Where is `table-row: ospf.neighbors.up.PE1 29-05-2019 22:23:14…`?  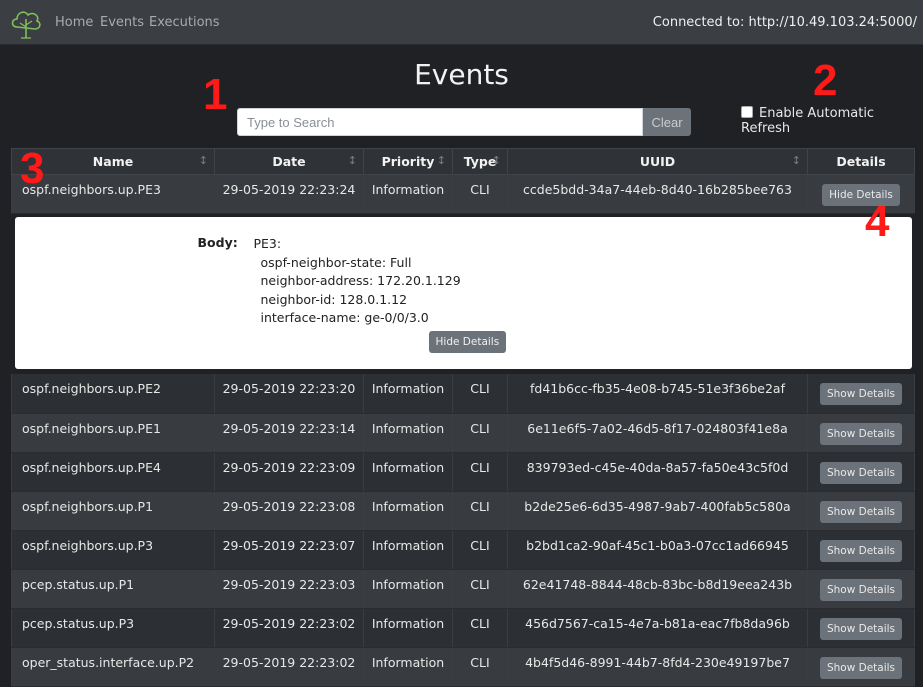
table-row: ospf.neighbors.up.PE1 29-05-2019 22:23:14… is located at coordinates (463, 433).